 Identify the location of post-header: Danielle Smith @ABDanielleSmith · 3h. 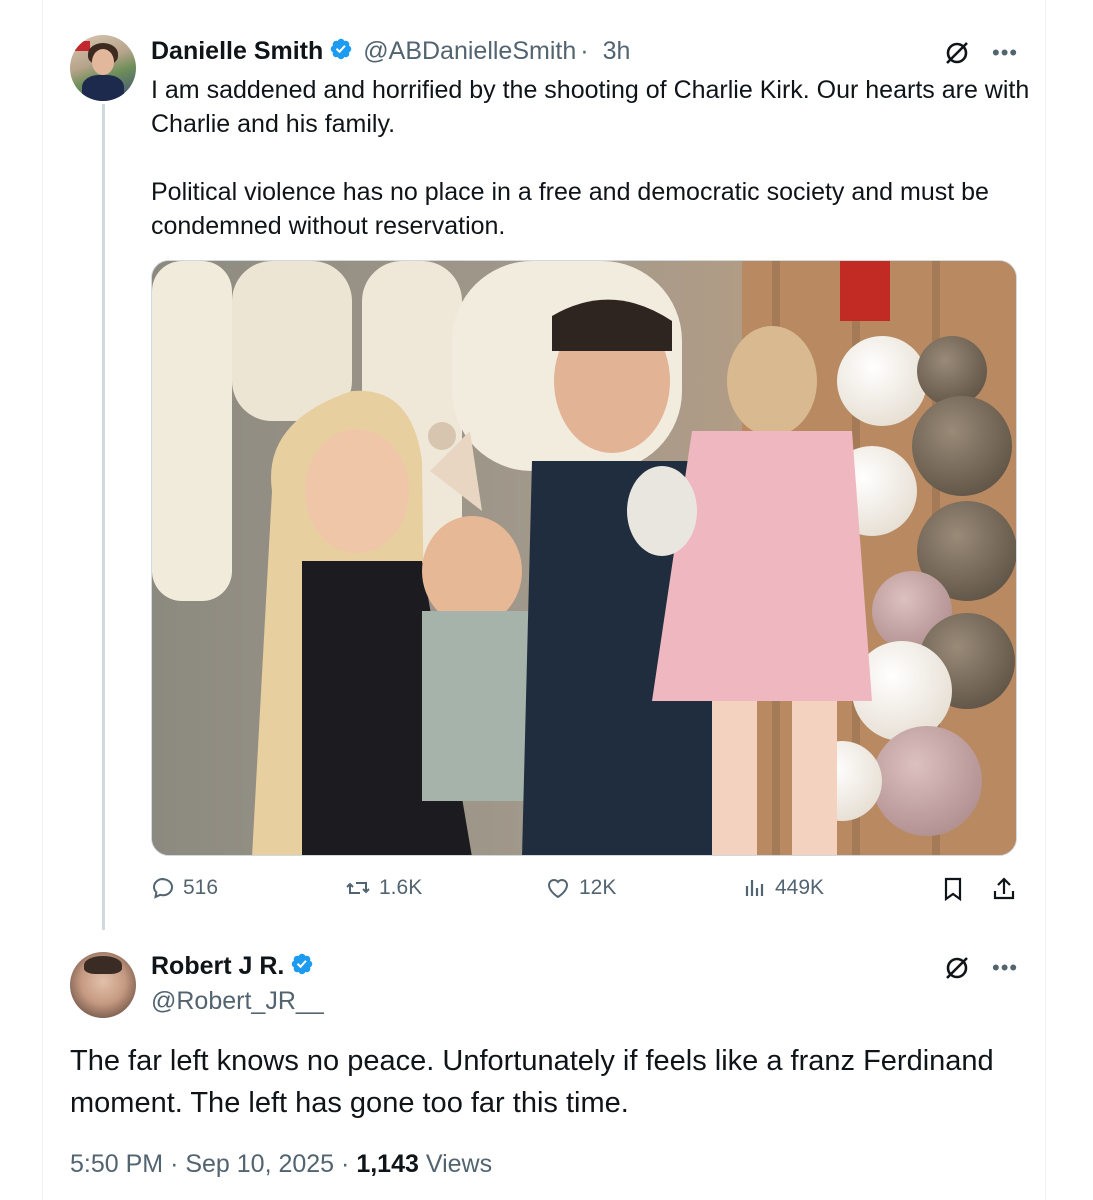
(390, 51).